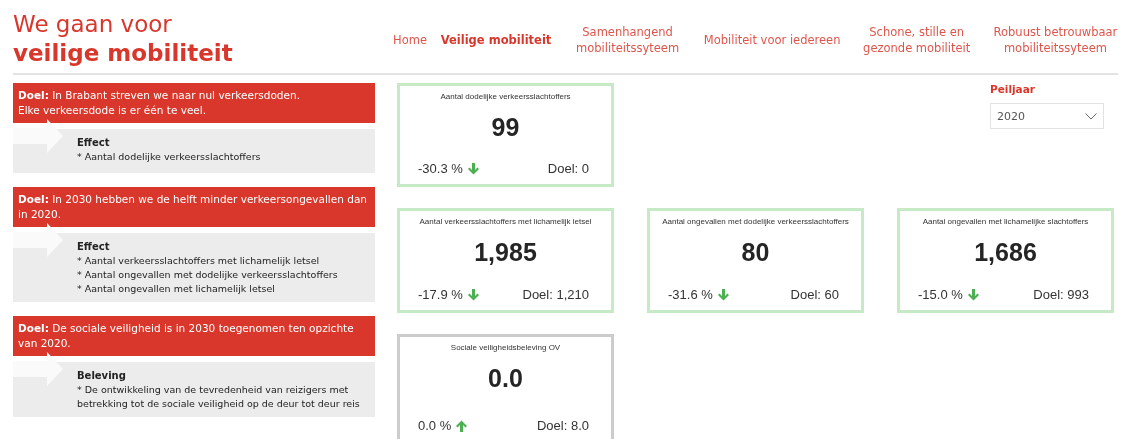 The image size is (1123, 439). What do you see at coordinates (568, 168) in the screenshot?
I see `kpi-target: Doel: 0` at bounding box center [568, 168].